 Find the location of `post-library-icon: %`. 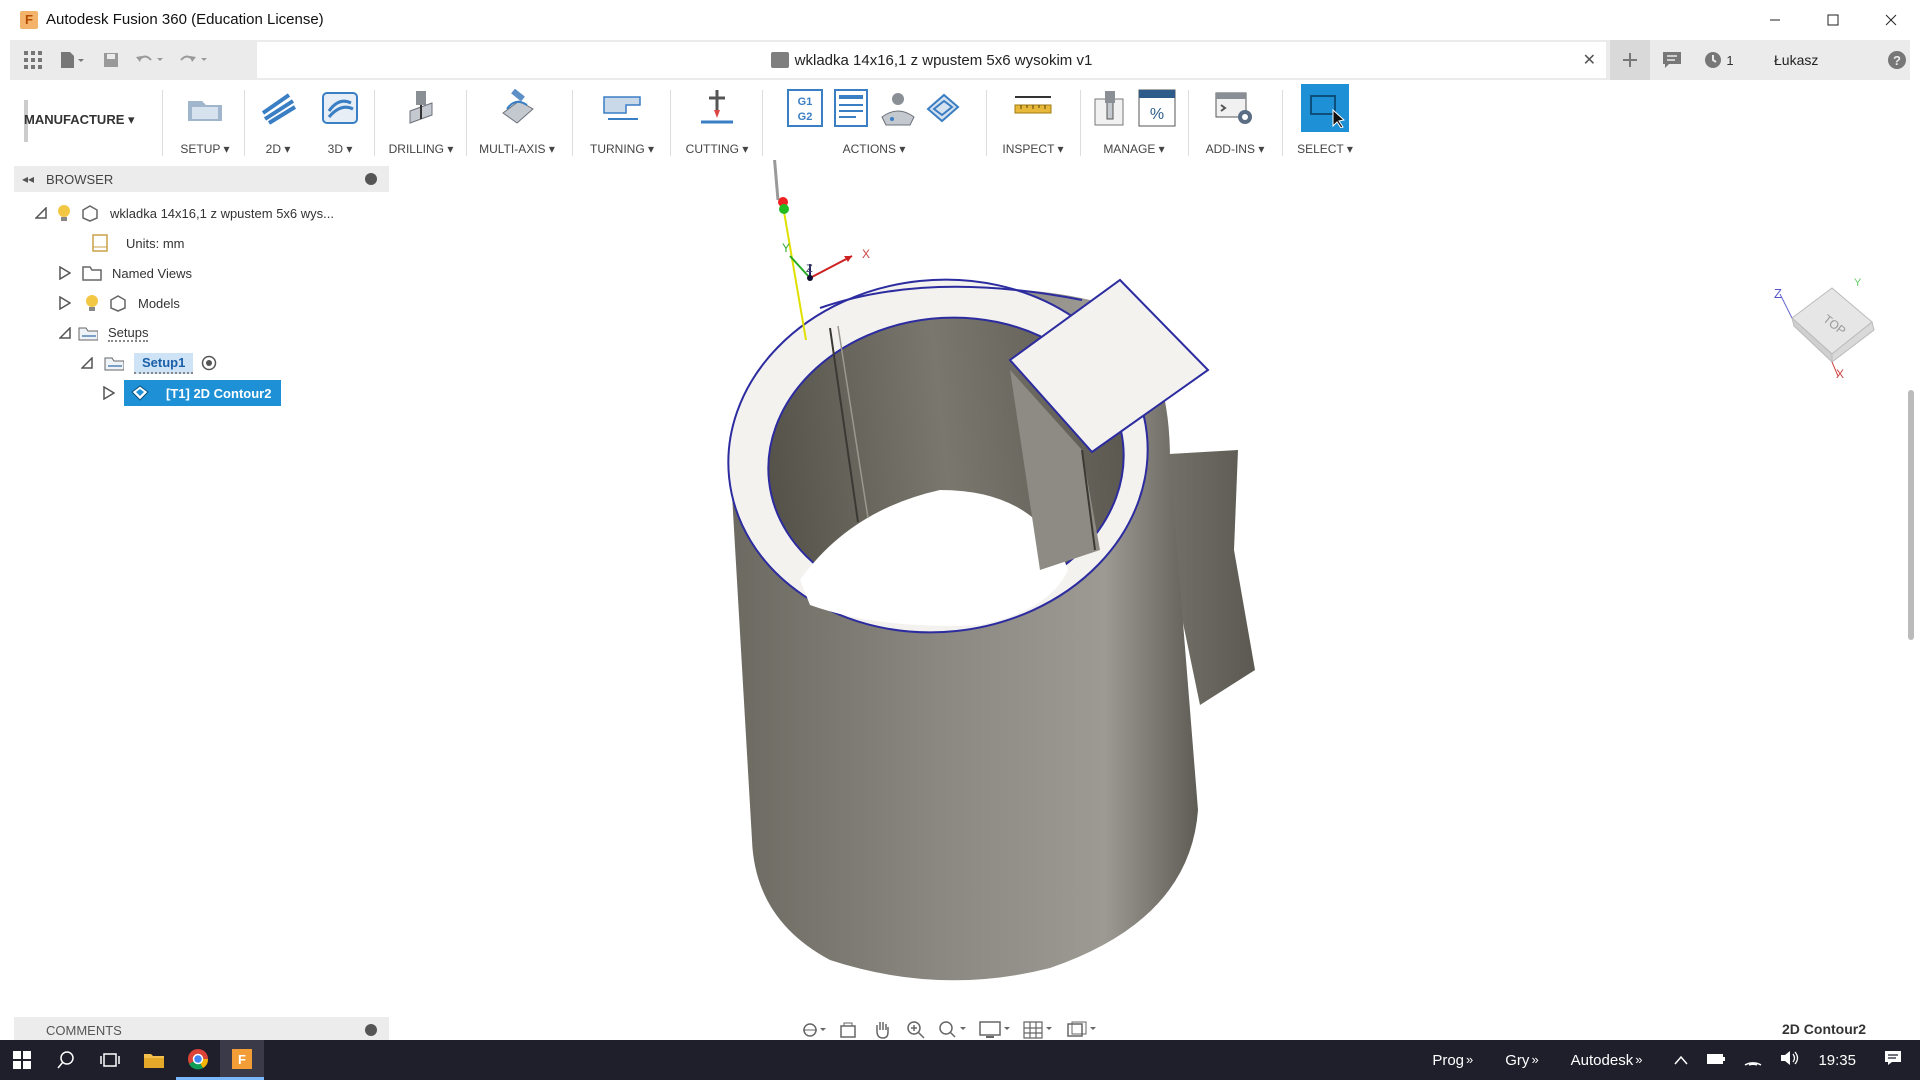

post-library-icon: % is located at coordinates (1157, 108).